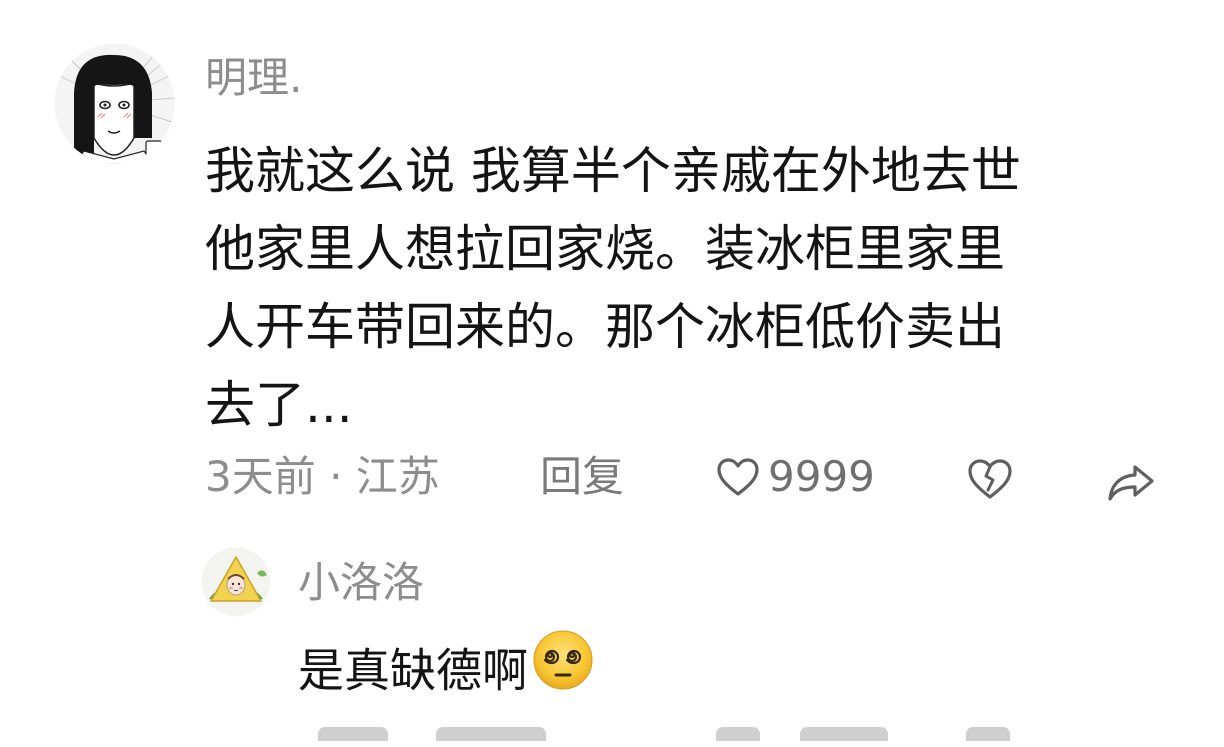  I want to click on next-meta-dislike-fragment, so click(988, 734).